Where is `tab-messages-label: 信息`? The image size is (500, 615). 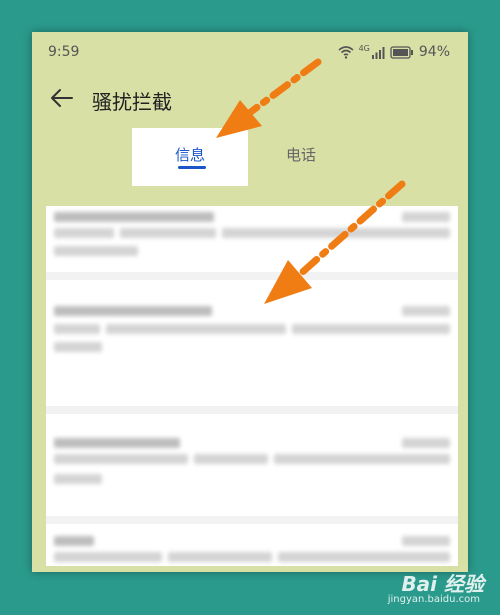
tab-messages-label: 信息 is located at coordinates (189, 155).